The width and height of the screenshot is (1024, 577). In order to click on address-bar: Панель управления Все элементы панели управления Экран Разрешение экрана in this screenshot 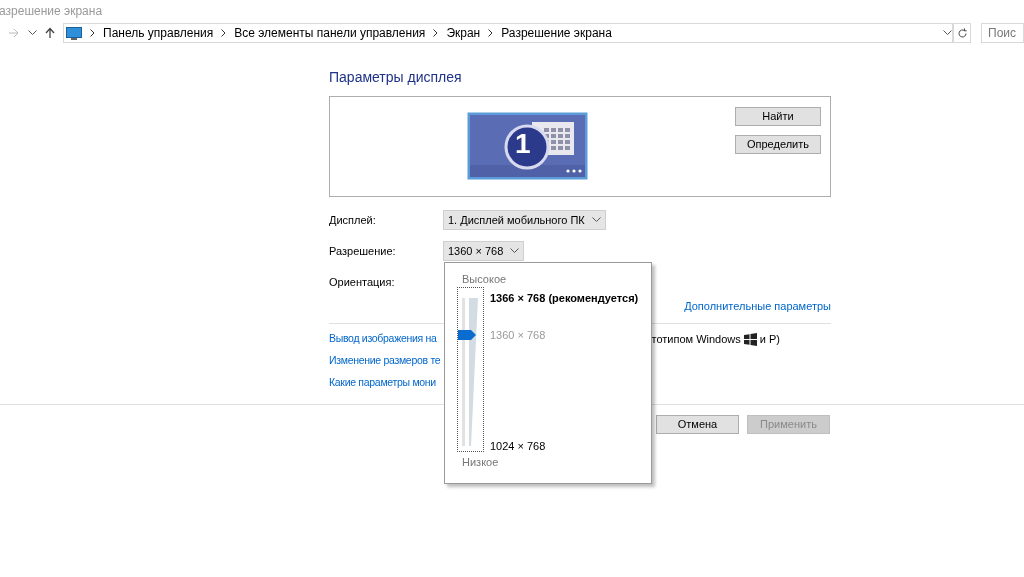, I will do `click(508, 33)`.